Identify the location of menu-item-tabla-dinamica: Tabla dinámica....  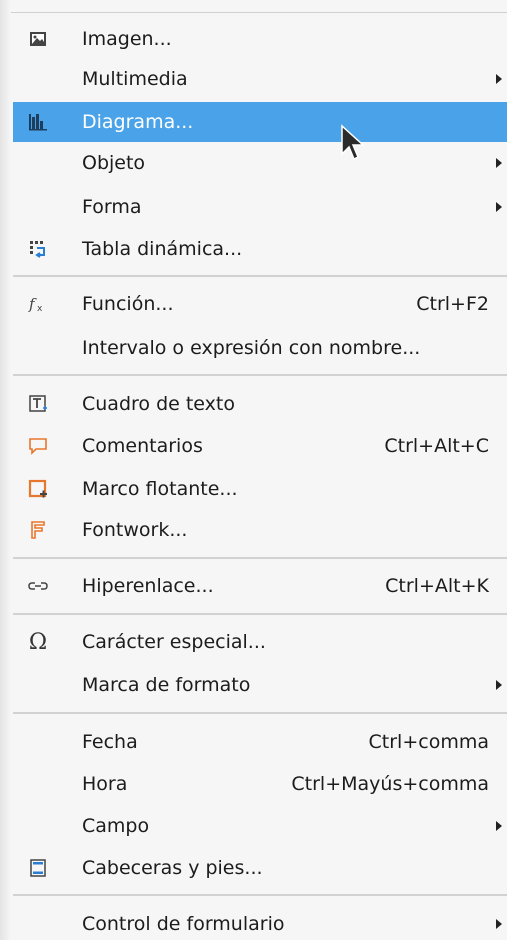
(260, 249).